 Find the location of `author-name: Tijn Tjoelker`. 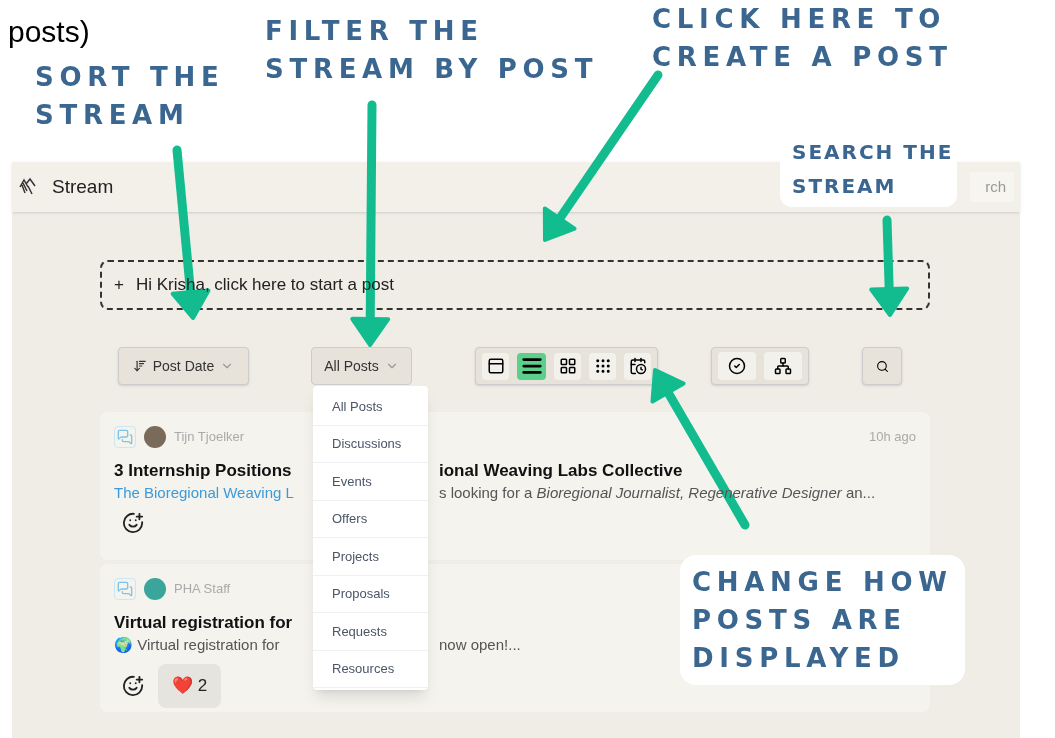

author-name: Tijn Tjoelker is located at coordinates (209, 437).